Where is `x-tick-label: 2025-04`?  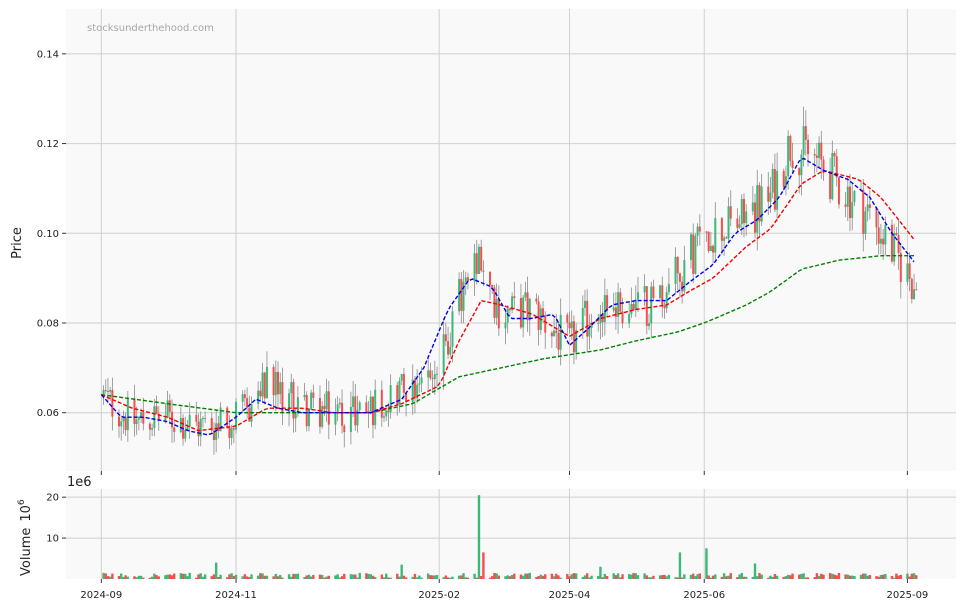 x-tick-label: 2025-04 is located at coordinates (570, 595).